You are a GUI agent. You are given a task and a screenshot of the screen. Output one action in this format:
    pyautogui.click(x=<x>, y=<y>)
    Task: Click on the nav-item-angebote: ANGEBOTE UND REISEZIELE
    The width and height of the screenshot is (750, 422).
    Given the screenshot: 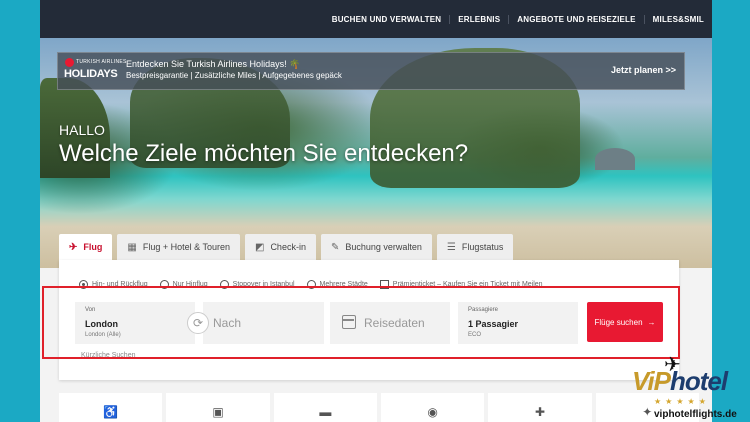 What is the action you would take?
    pyautogui.click(x=575, y=19)
    